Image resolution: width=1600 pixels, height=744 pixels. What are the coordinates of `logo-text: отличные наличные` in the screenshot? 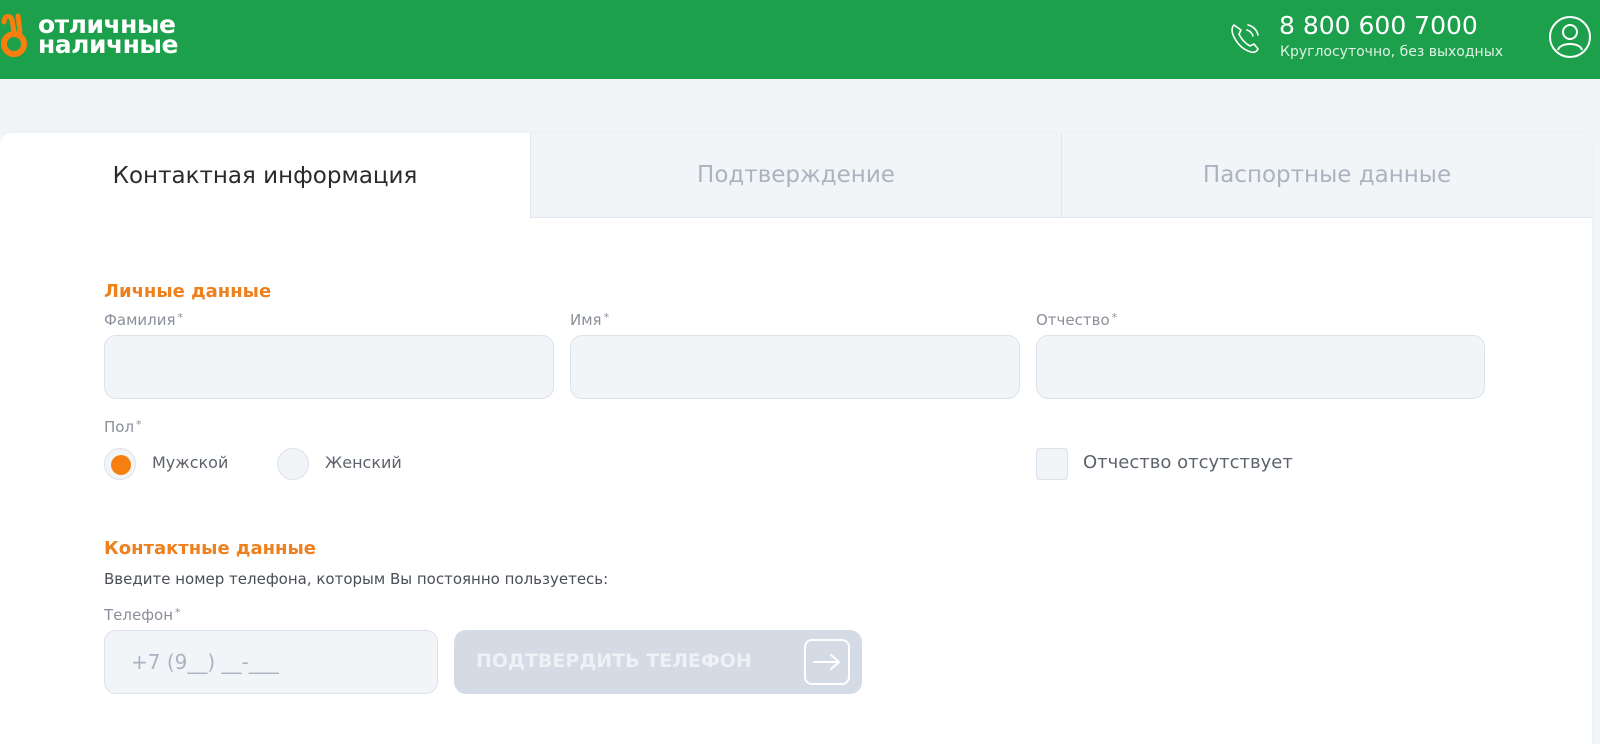 It's located at (108, 35).